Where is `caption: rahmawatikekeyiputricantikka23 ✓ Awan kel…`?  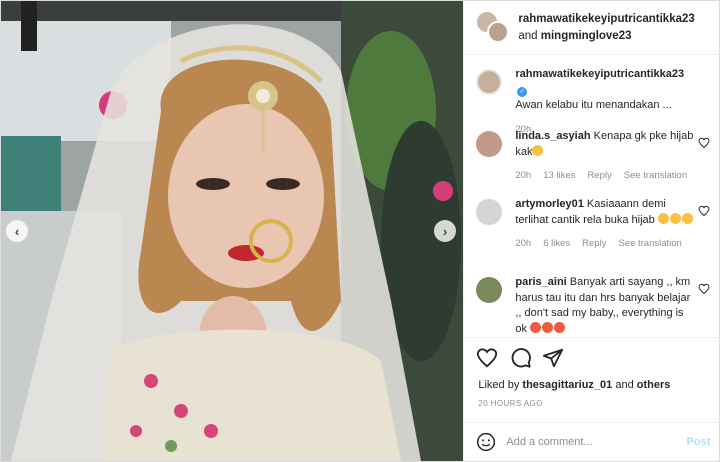 caption: rahmawatikekeyiputricantikka23 ✓ Awan kel… is located at coordinates (596, 102).